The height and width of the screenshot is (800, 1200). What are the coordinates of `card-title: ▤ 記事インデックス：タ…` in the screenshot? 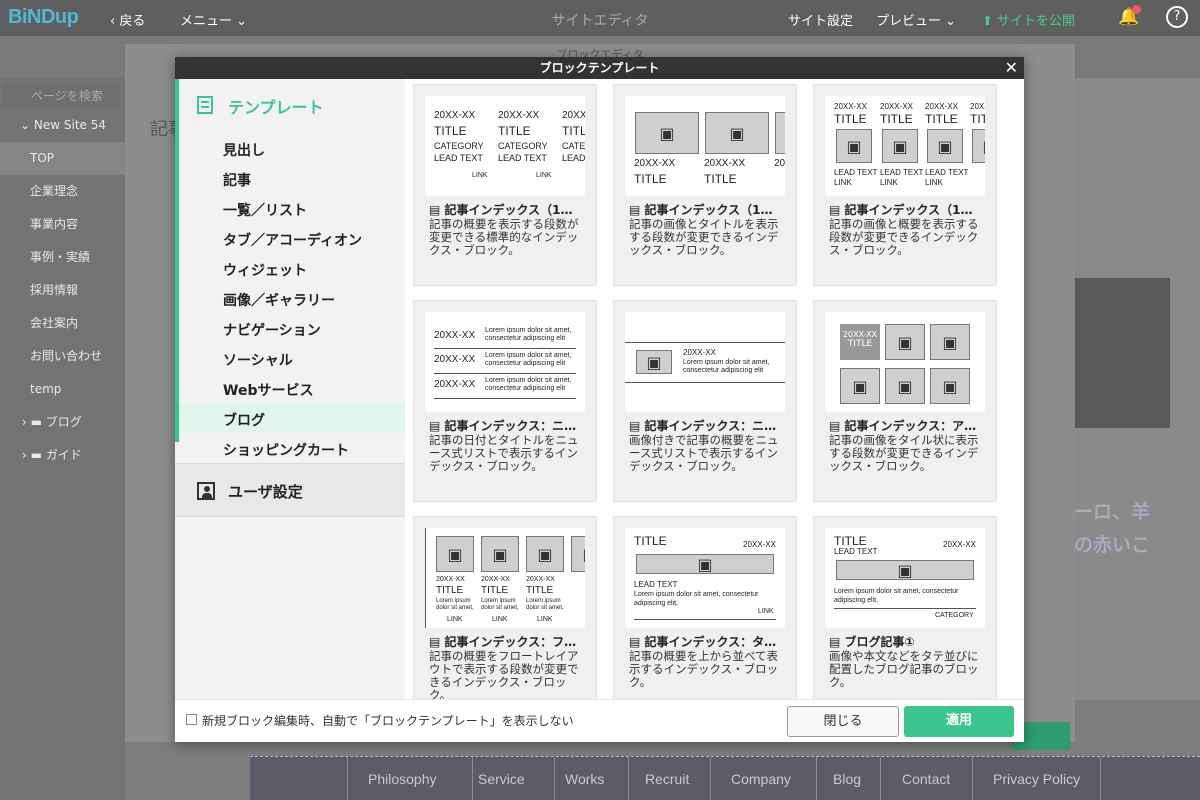 It's located at (703, 642).